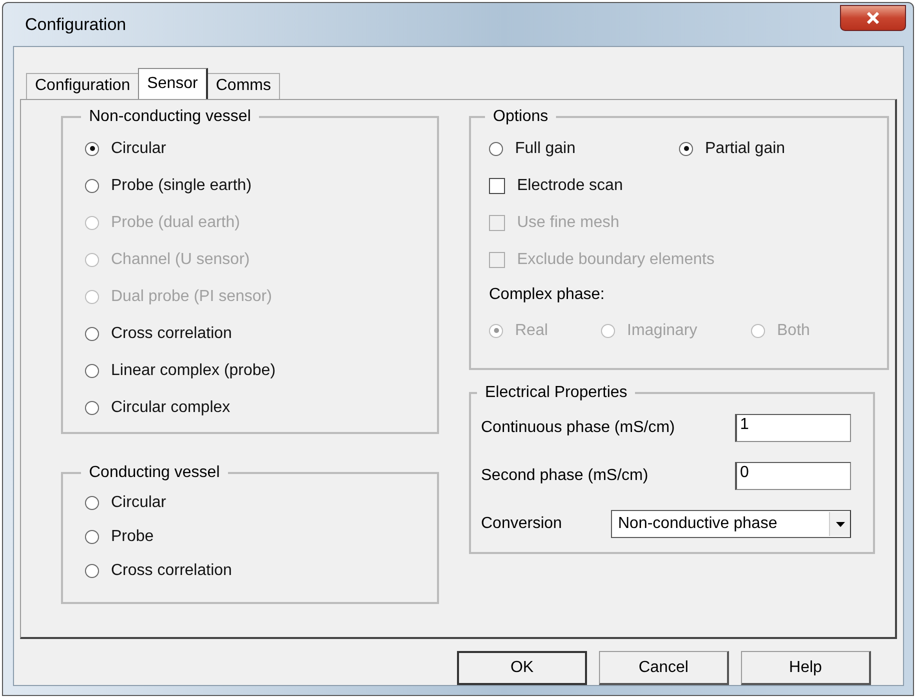 The image size is (916, 698). I want to click on radio-label: Channel (U sensor), so click(180, 259).